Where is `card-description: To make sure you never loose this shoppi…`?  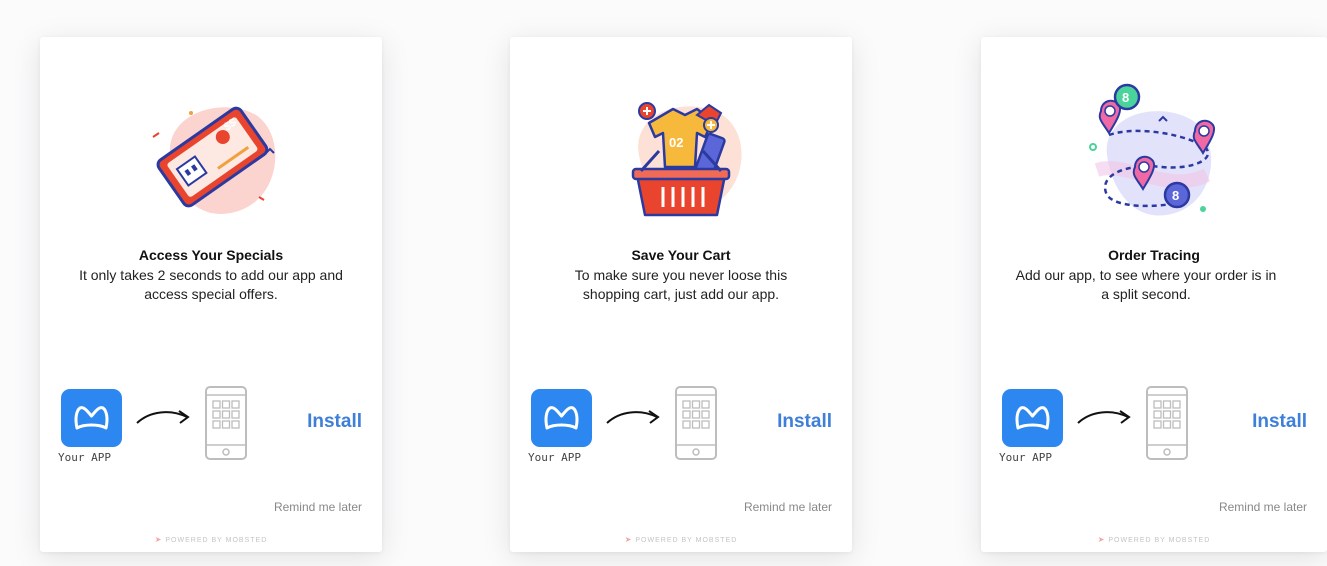
card-description: To make sure you never loose this shoppi… is located at coordinates (681, 284).